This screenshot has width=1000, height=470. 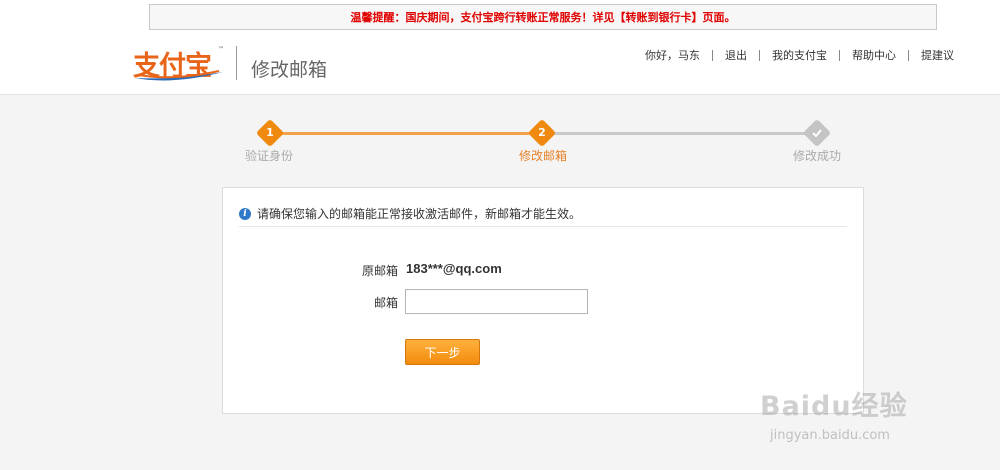 I want to click on old-email-value: 183***@qq.com, so click(x=454, y=268).